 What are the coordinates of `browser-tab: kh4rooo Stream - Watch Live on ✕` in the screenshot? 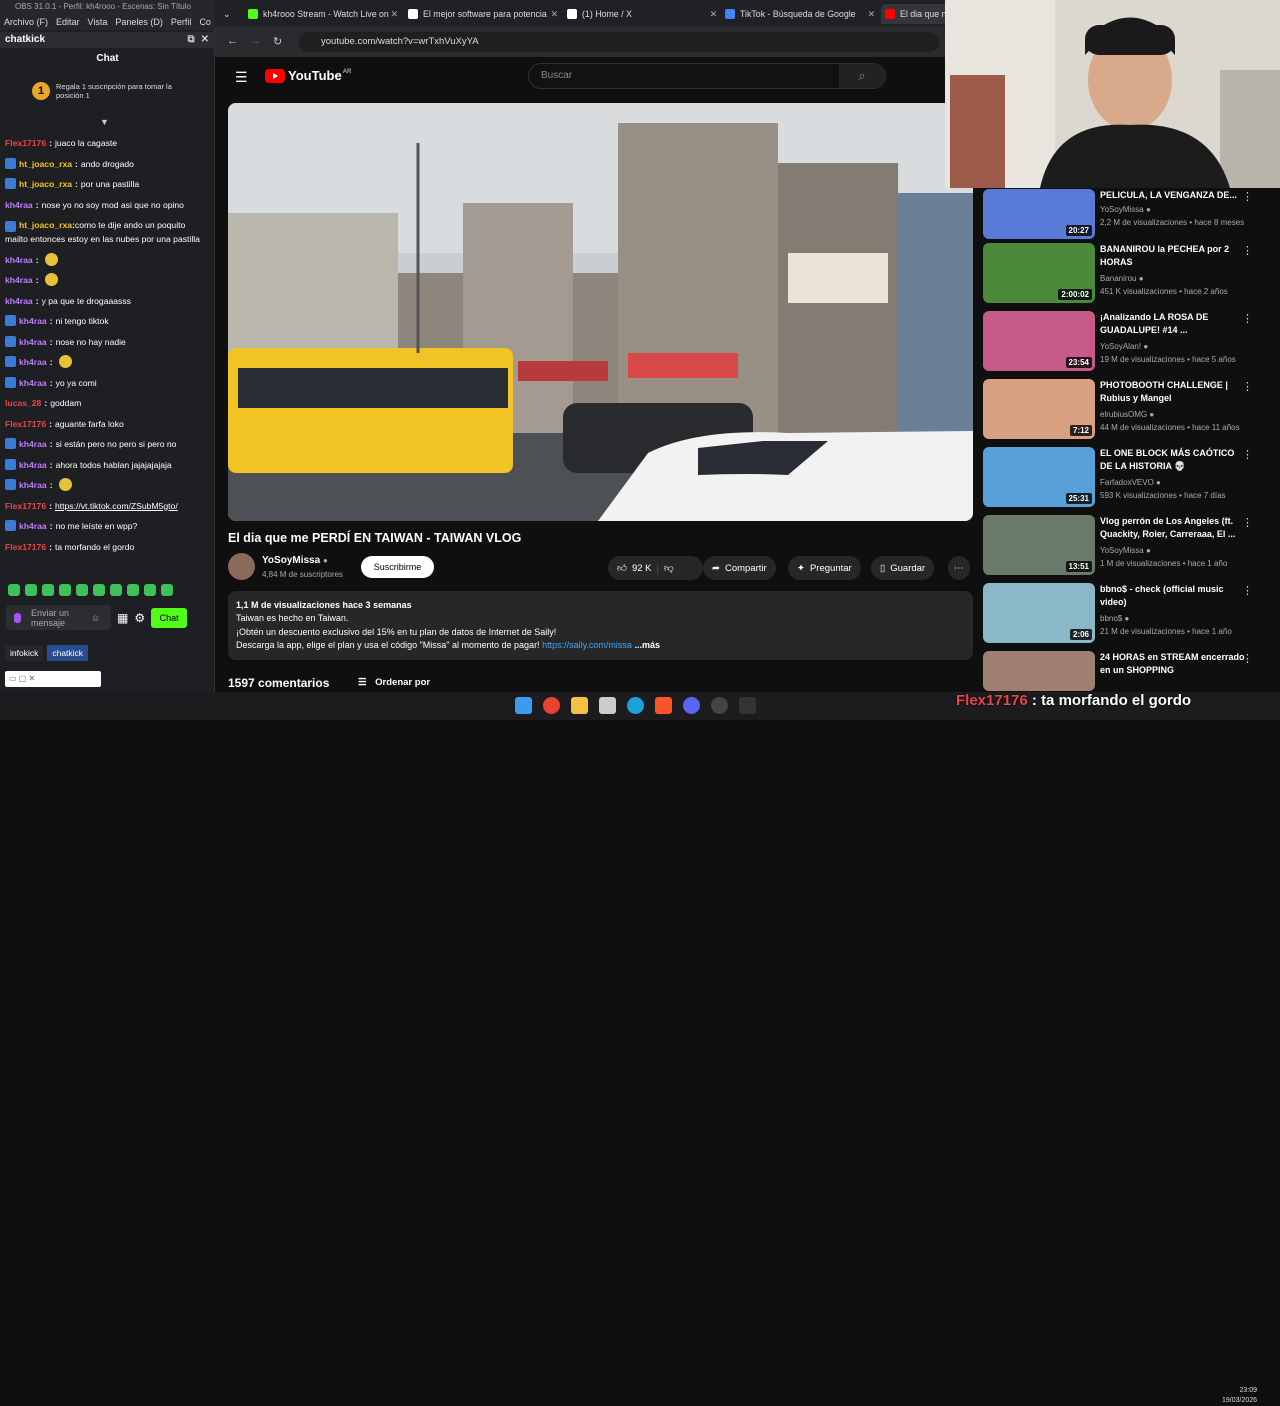 It's located at (323, 14).